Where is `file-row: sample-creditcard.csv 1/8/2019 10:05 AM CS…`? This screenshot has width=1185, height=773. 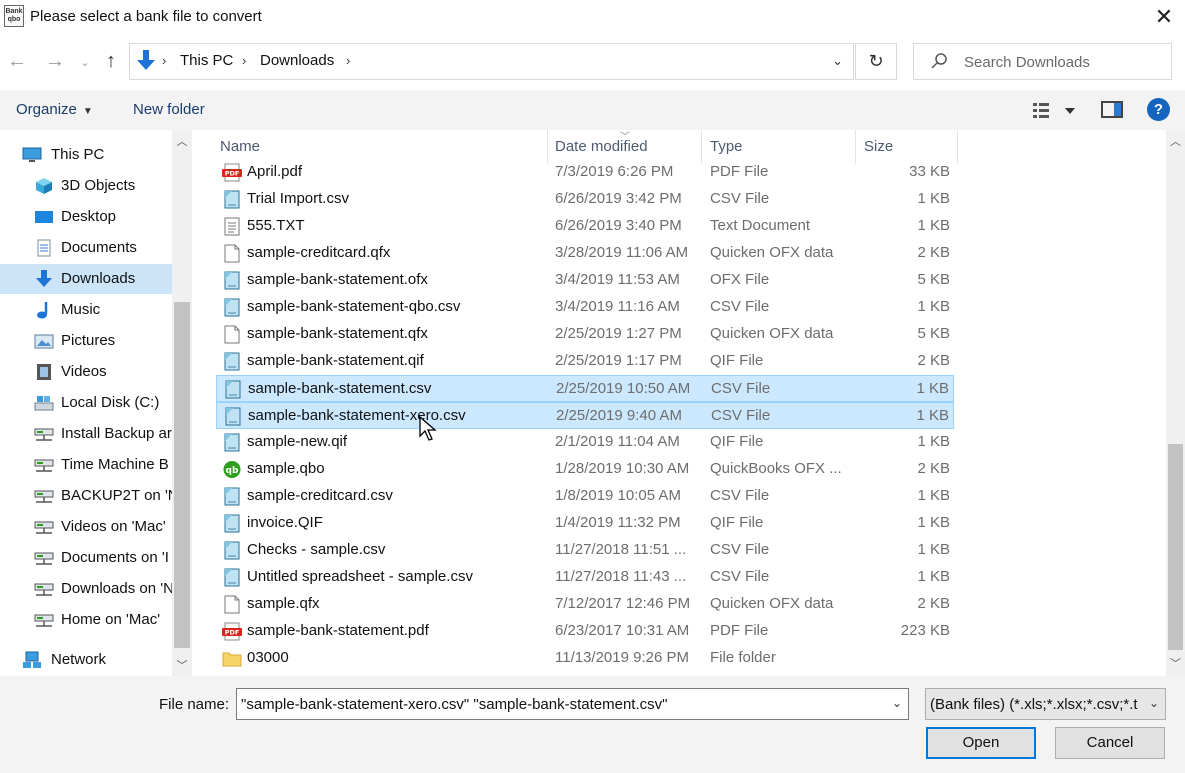
file-row: sample-creditcard.csv 1/8/2019 10:05 AM CS… is located at coordinates (585, 496).